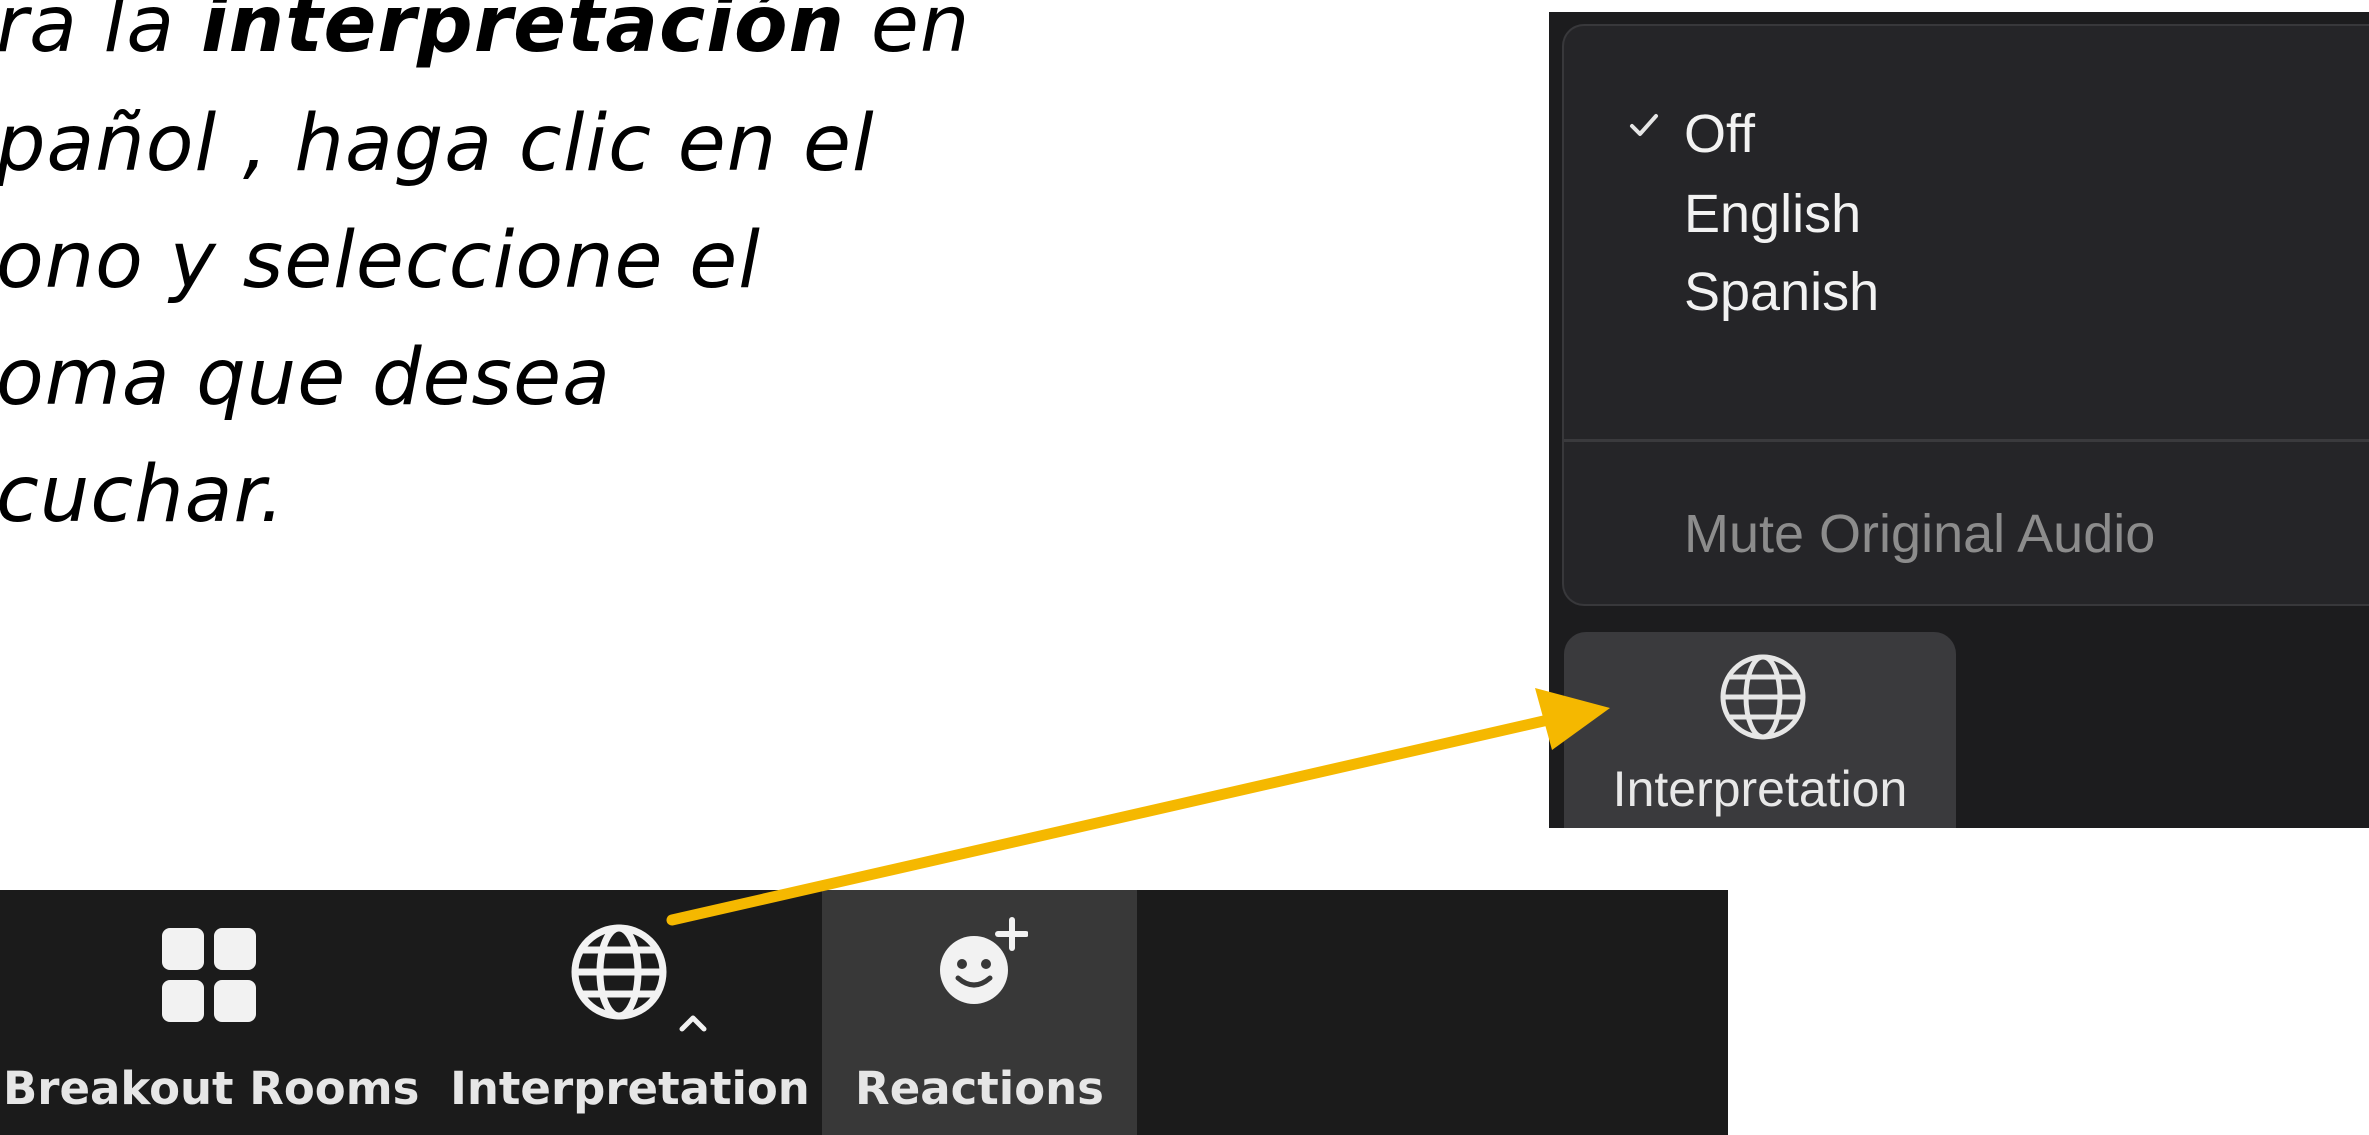 The image size is (2369, 1135). I want to click on arrow-shaft, so click(1110, 820).